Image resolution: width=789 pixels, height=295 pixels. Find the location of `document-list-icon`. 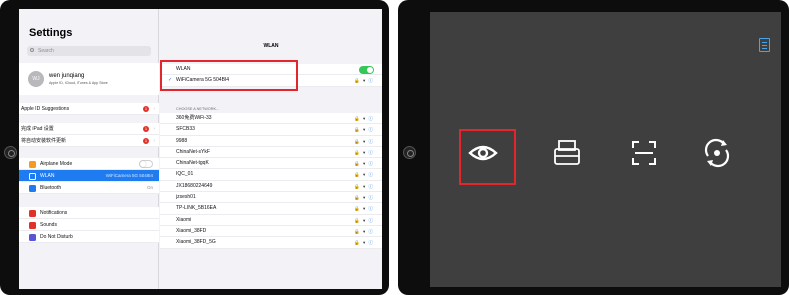

document-list-icon is located at coordinates (764, 45).